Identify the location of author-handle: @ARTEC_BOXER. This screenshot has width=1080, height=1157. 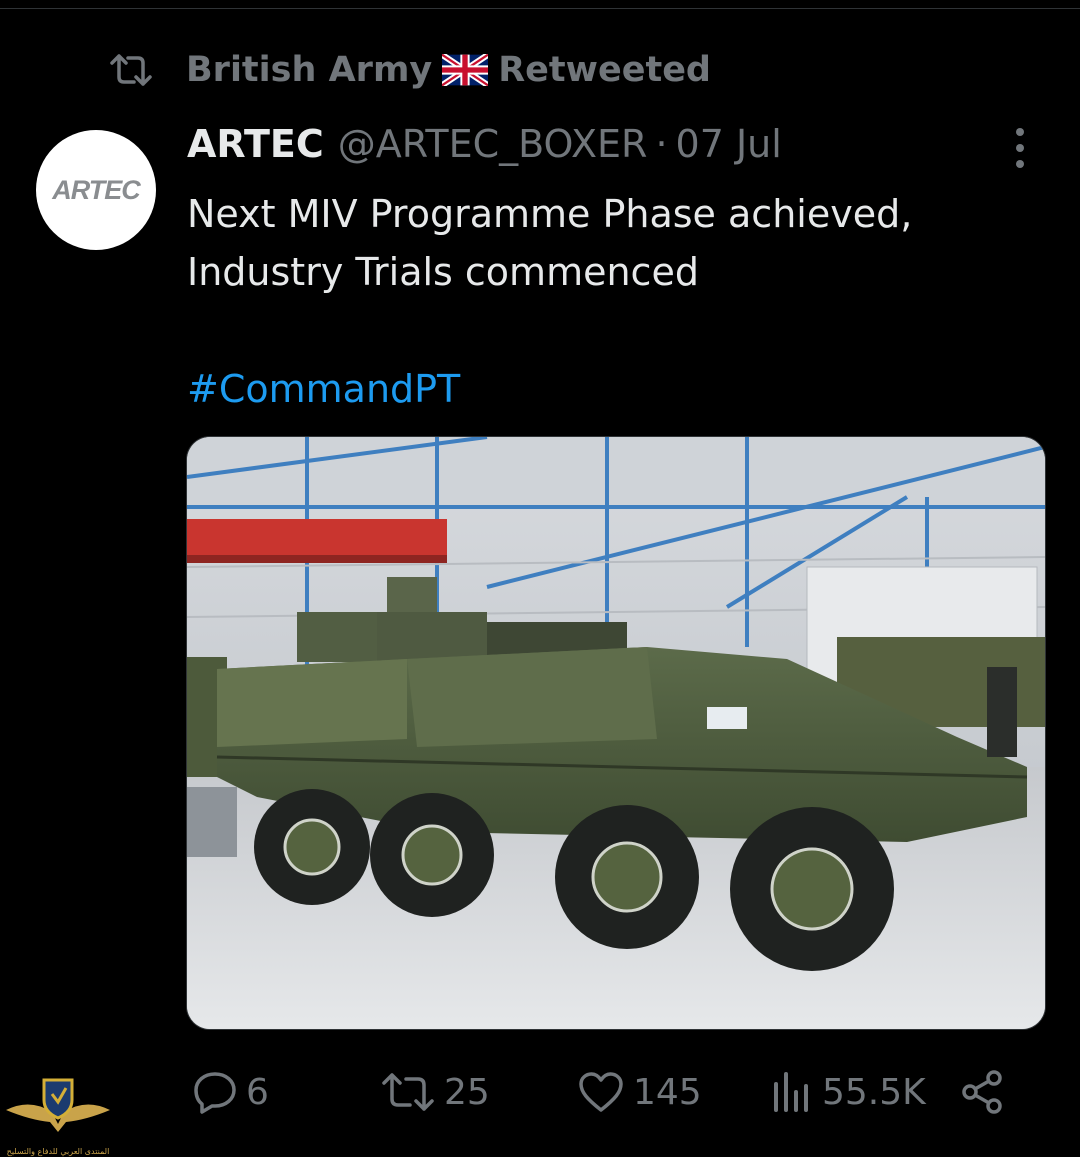
(493, 144).